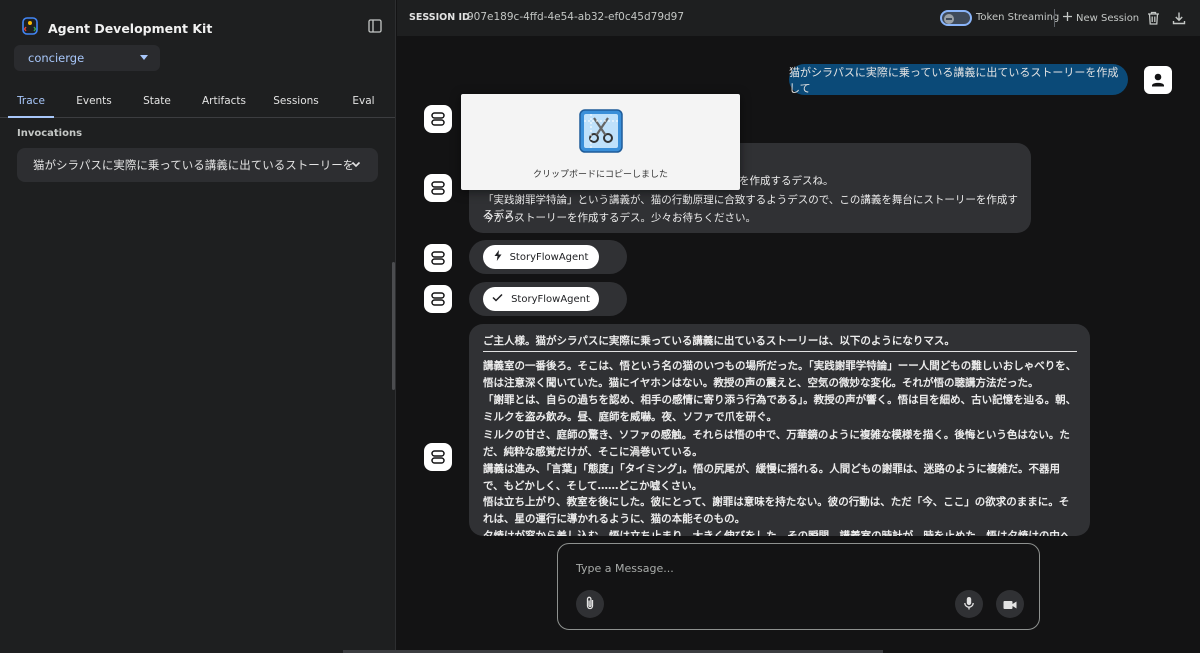 This screenshot has height=653, width=1200. I want to click on microphone-icon, so click(969, 604).